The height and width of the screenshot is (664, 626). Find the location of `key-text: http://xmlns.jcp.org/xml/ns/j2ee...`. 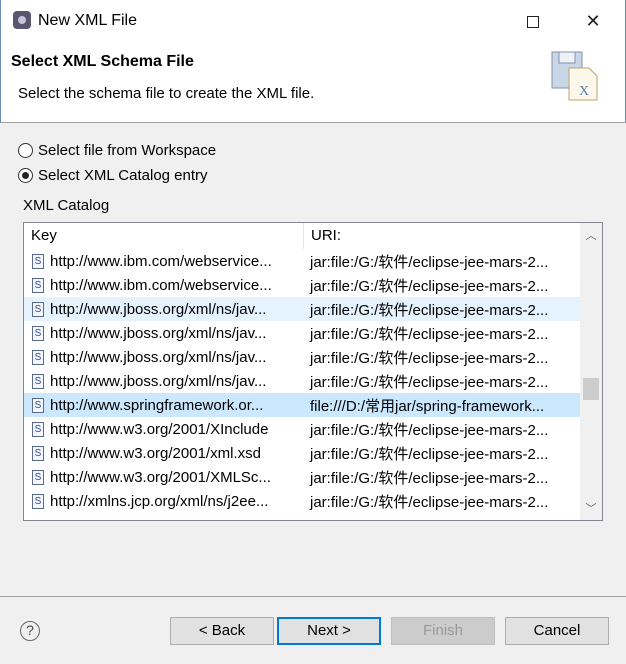

key-text: http://xmlns.jcp.org/xml/ns/j2ee... is located at coordinates (159, 501).